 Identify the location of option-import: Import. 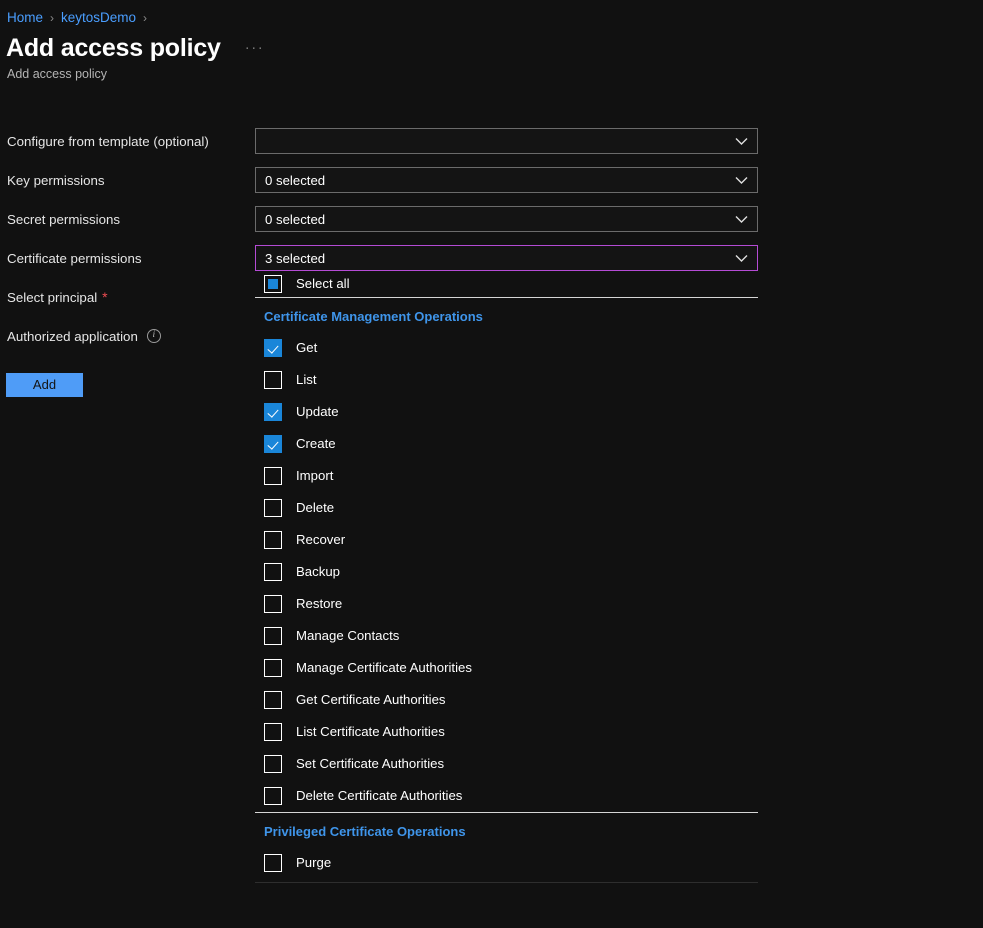
(506, 476).